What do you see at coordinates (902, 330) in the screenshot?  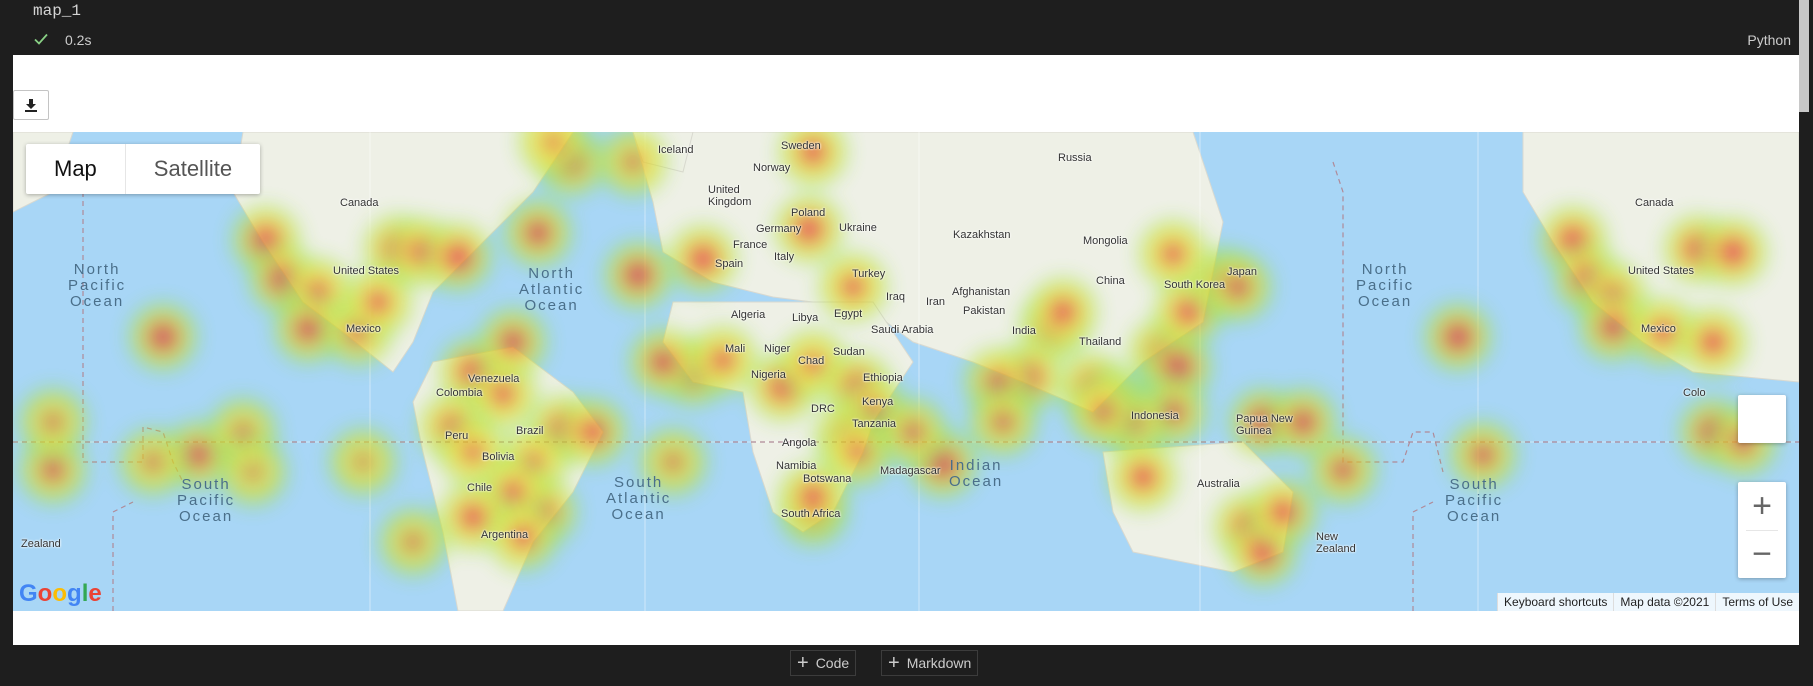 I see `place-label: Saudi Arabia` at bounding box center [902, 330].